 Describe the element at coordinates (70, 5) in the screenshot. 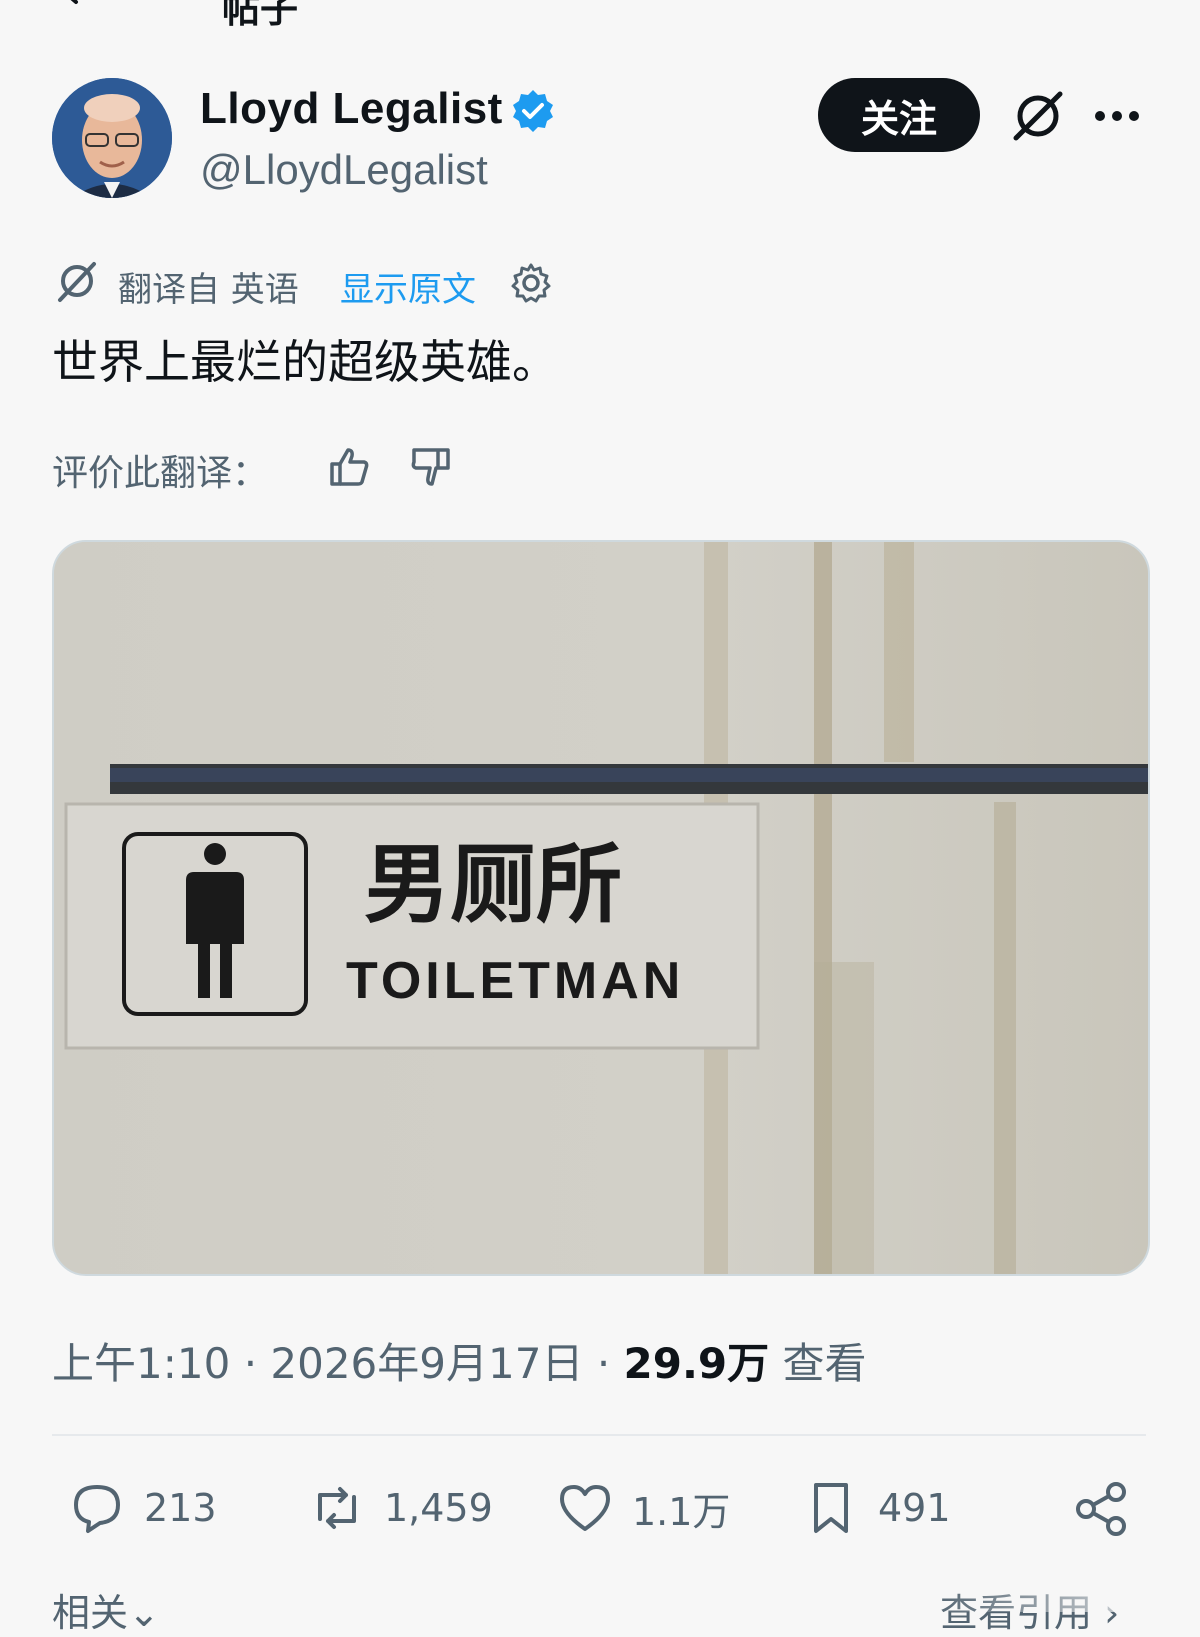

I see `arrow-left-icon` at that location.